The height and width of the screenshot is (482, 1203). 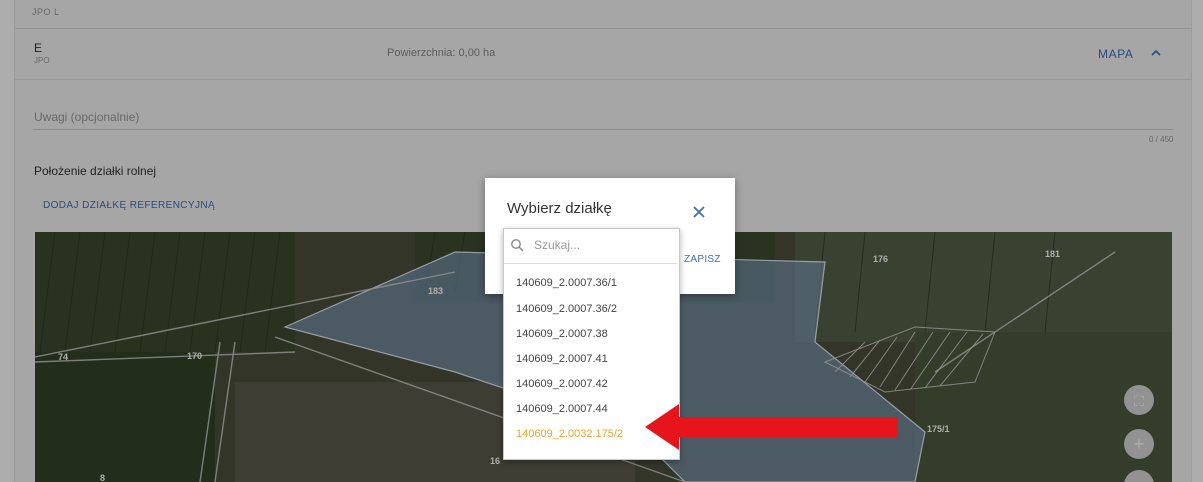 I want to click on dialog-title: Wybierz działkę, so click(x=559, y=208).